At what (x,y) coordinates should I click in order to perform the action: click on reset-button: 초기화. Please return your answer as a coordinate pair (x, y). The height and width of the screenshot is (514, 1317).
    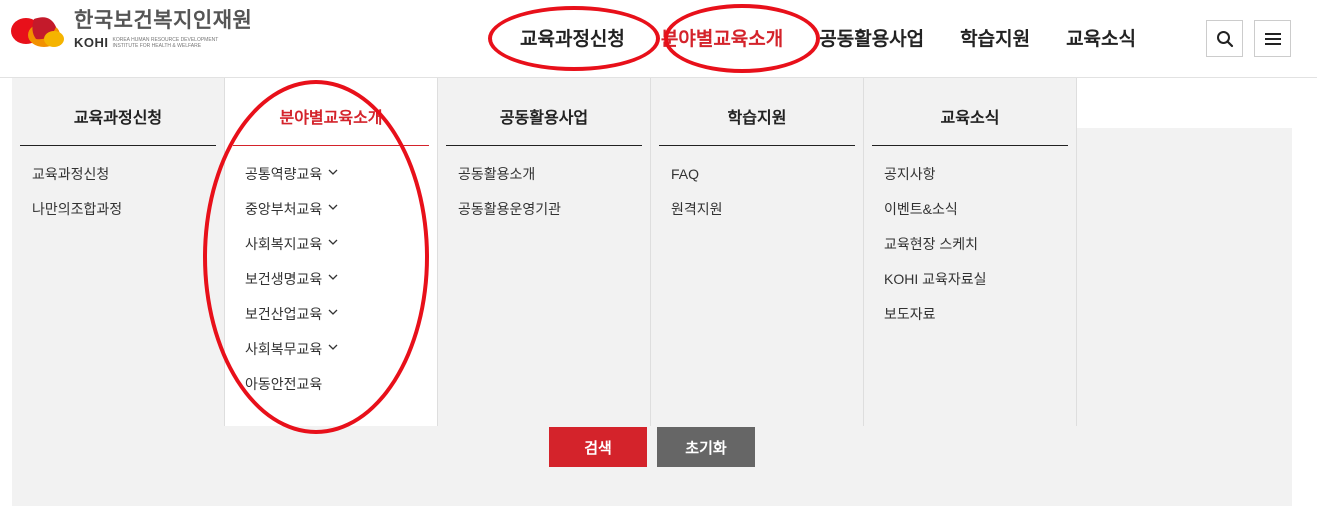
    Looking at the image, I should click on (706, 447).